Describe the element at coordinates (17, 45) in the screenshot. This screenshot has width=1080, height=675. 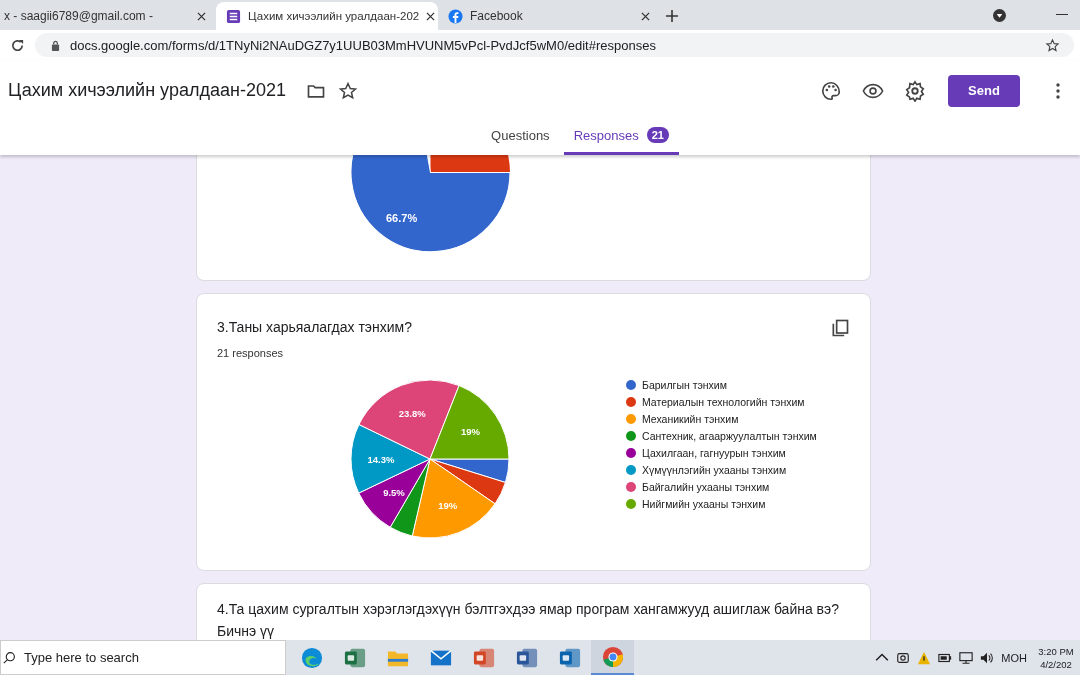
I see `reload-icon` at that location.